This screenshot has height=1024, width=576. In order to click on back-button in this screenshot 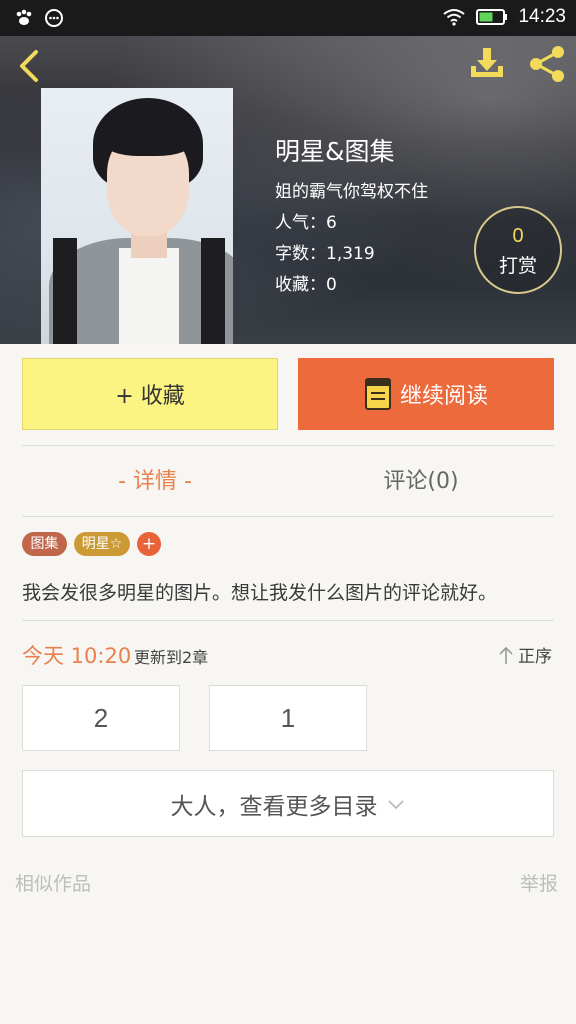, I will do `click(30, 66)`.